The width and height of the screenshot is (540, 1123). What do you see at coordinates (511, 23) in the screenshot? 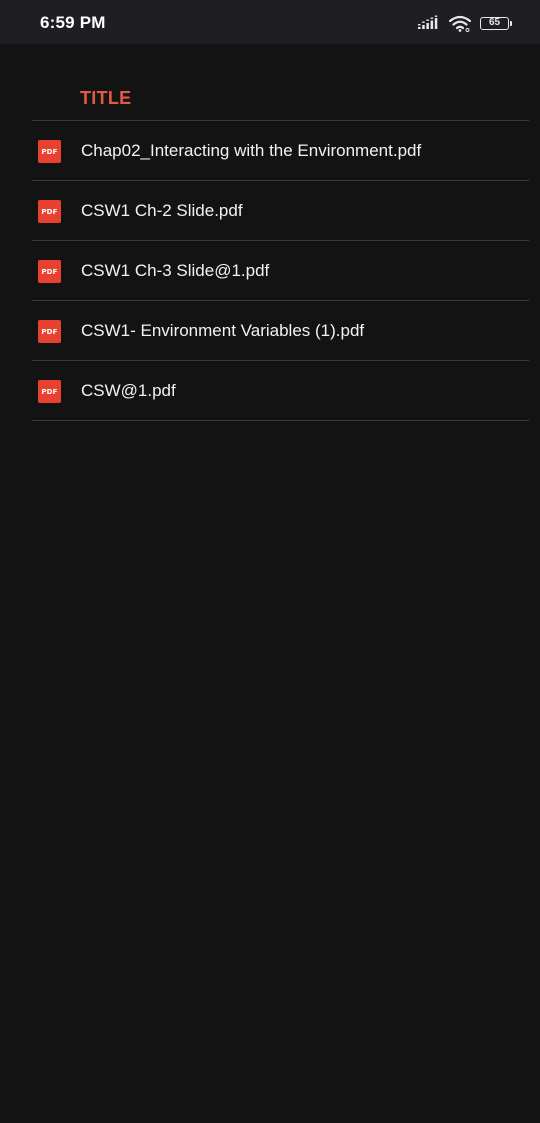
I see `battery-tip` at bounding box center [511, 23].